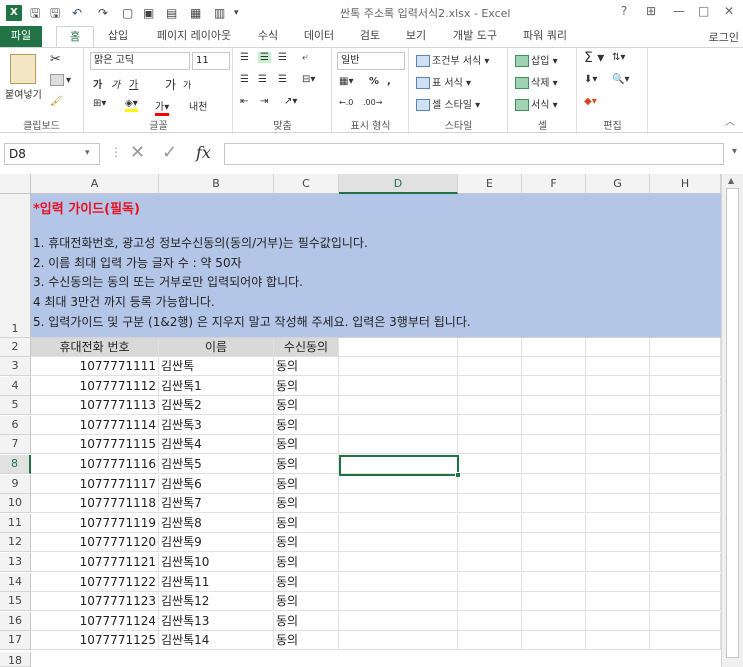 The height and width of the screenshot is (667, 743). I want to click on name-cell: 김싼톡14, so click(216, 641).